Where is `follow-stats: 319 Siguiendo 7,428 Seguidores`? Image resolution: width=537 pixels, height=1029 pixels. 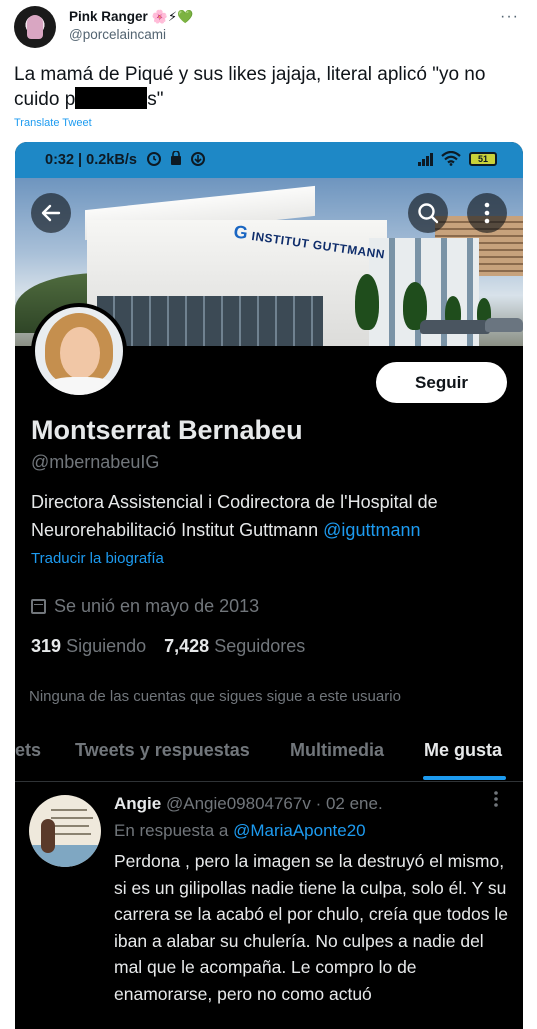
follow-stats: 319 Siguiendo 7,428 Seguidores is located at coordinates (168, 646).